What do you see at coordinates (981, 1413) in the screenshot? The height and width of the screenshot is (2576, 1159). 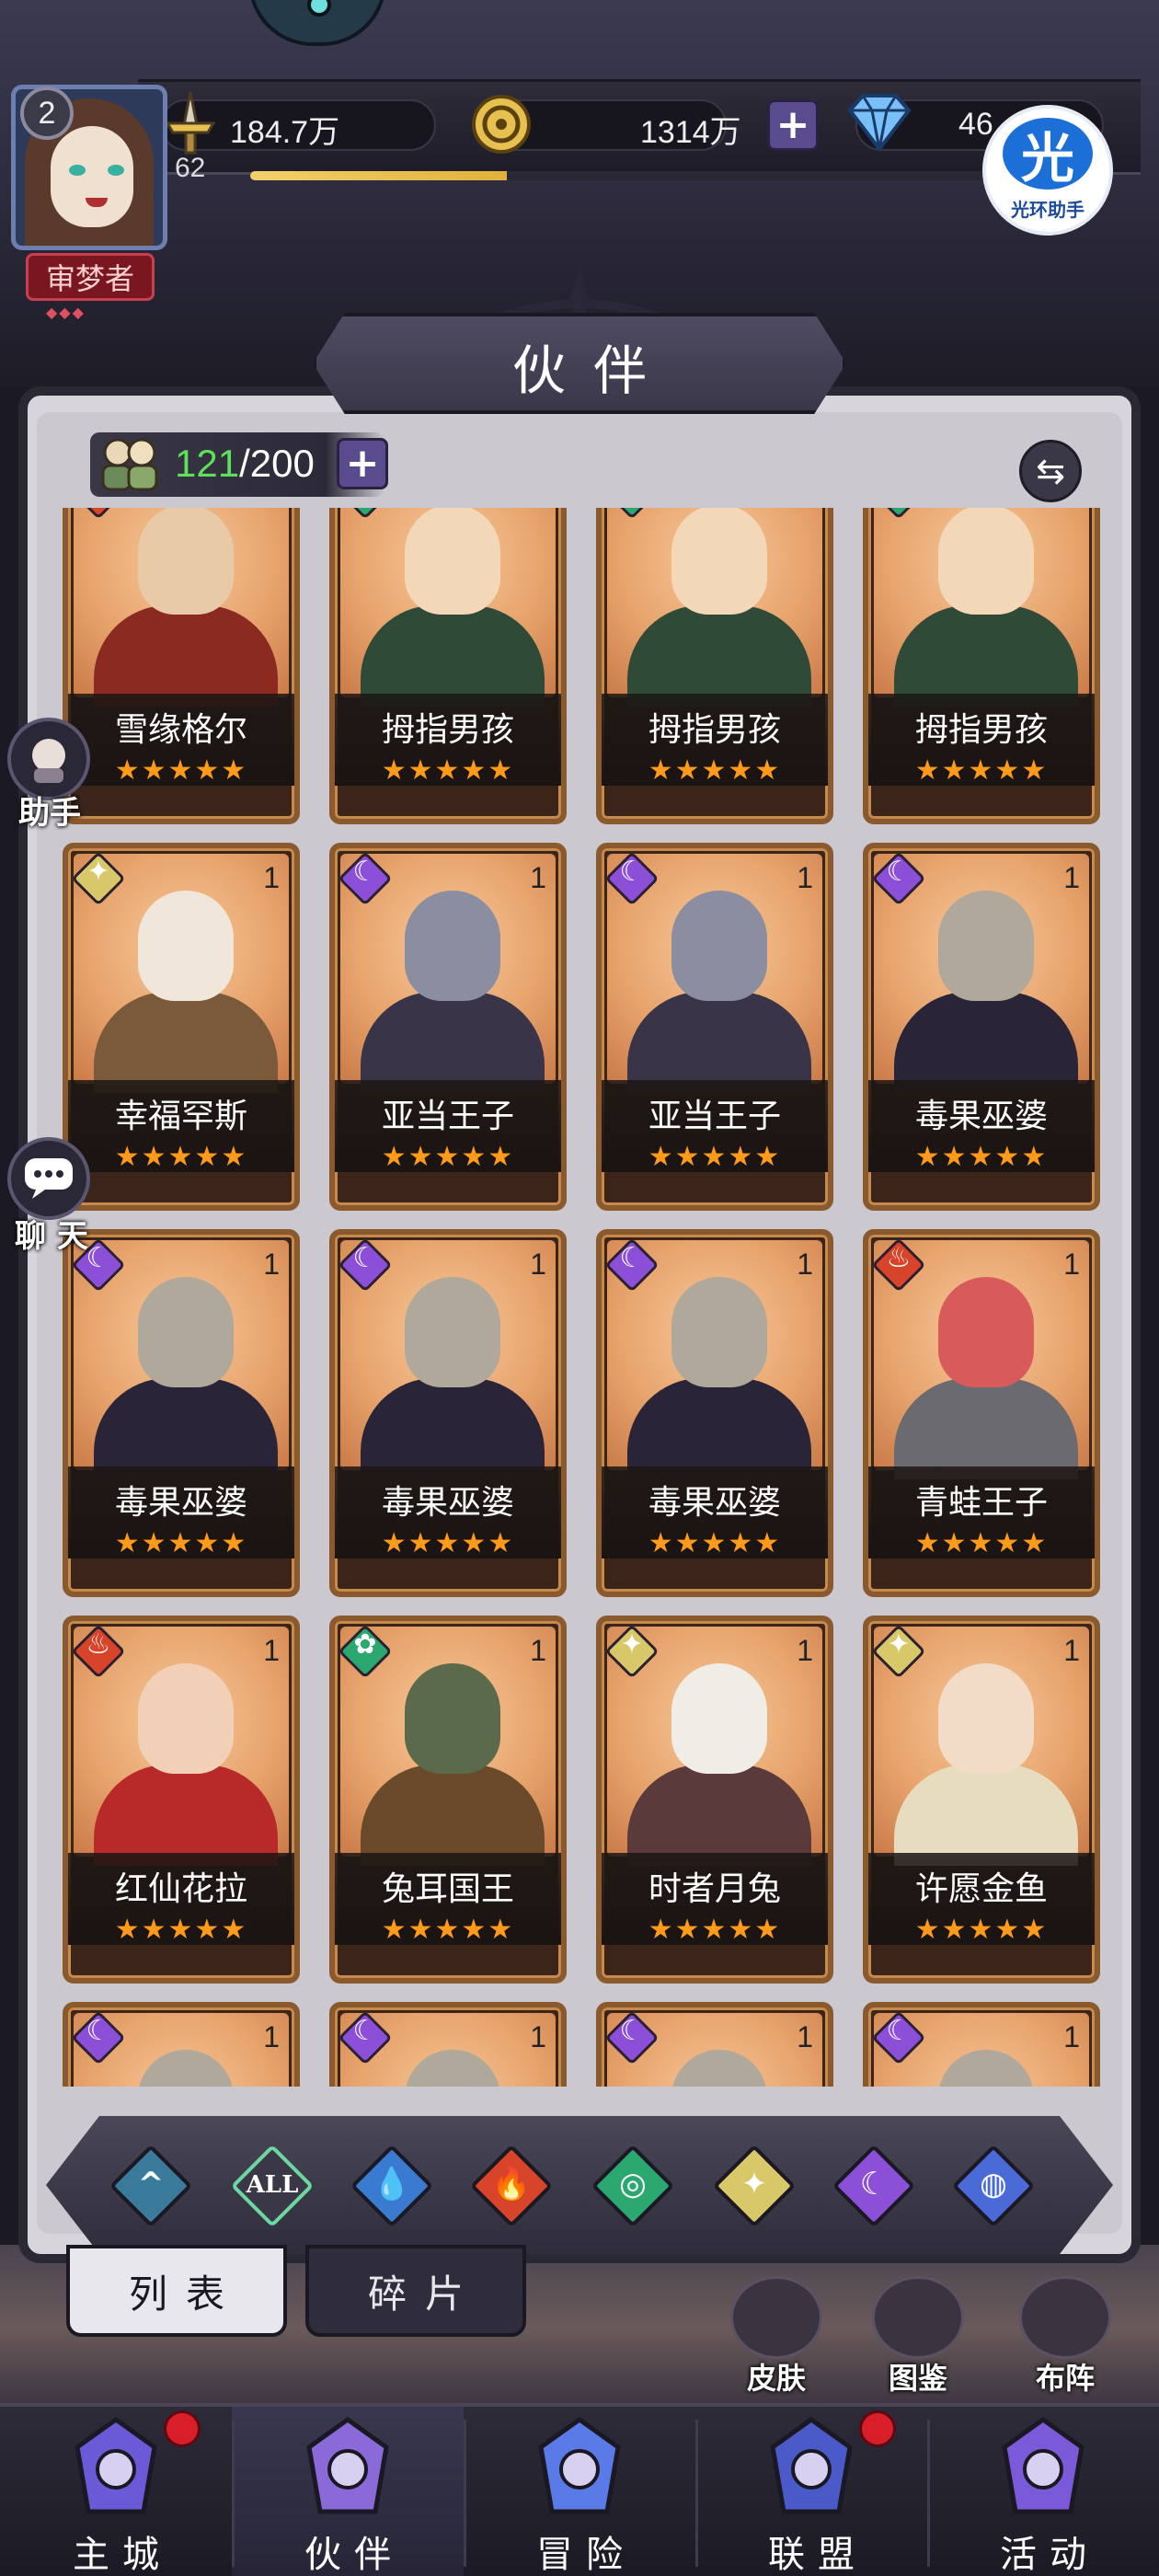 I see `partner-card: ♨ 1 青蛙王子 ★★★★★` at bounding box center [981, 1413].